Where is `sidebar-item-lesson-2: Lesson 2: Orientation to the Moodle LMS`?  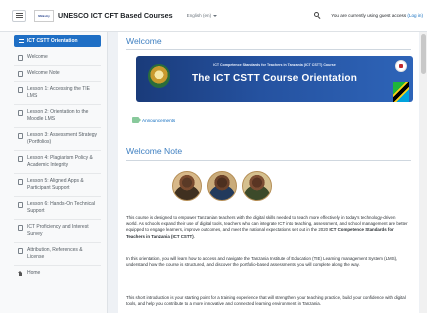
sidebar-item-lesson-2: Lesson 2: Orientation to the Moodle LMS is located at coordinates (57, 116).